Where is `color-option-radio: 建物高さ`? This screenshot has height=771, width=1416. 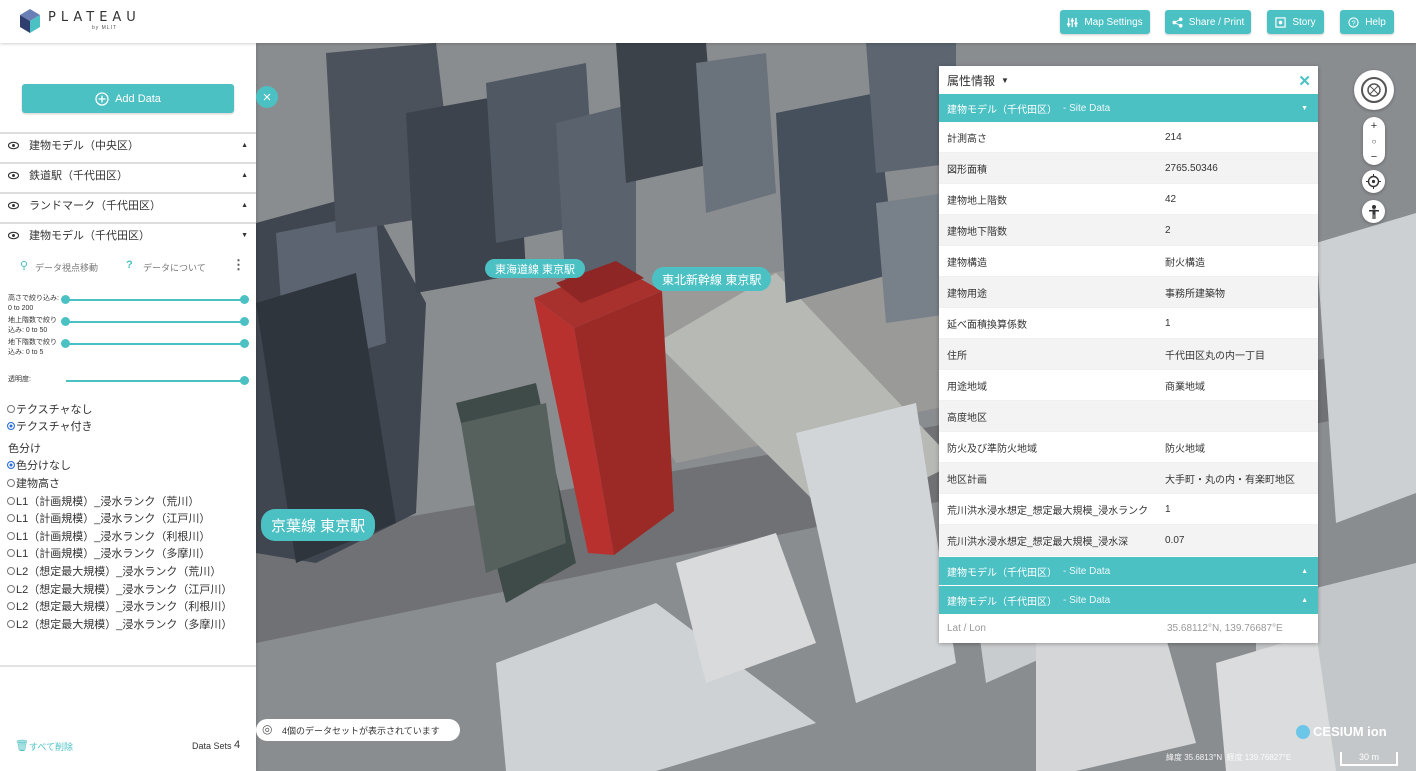 color-option-radio: 建物高さ is located at coordinates (33, 483).